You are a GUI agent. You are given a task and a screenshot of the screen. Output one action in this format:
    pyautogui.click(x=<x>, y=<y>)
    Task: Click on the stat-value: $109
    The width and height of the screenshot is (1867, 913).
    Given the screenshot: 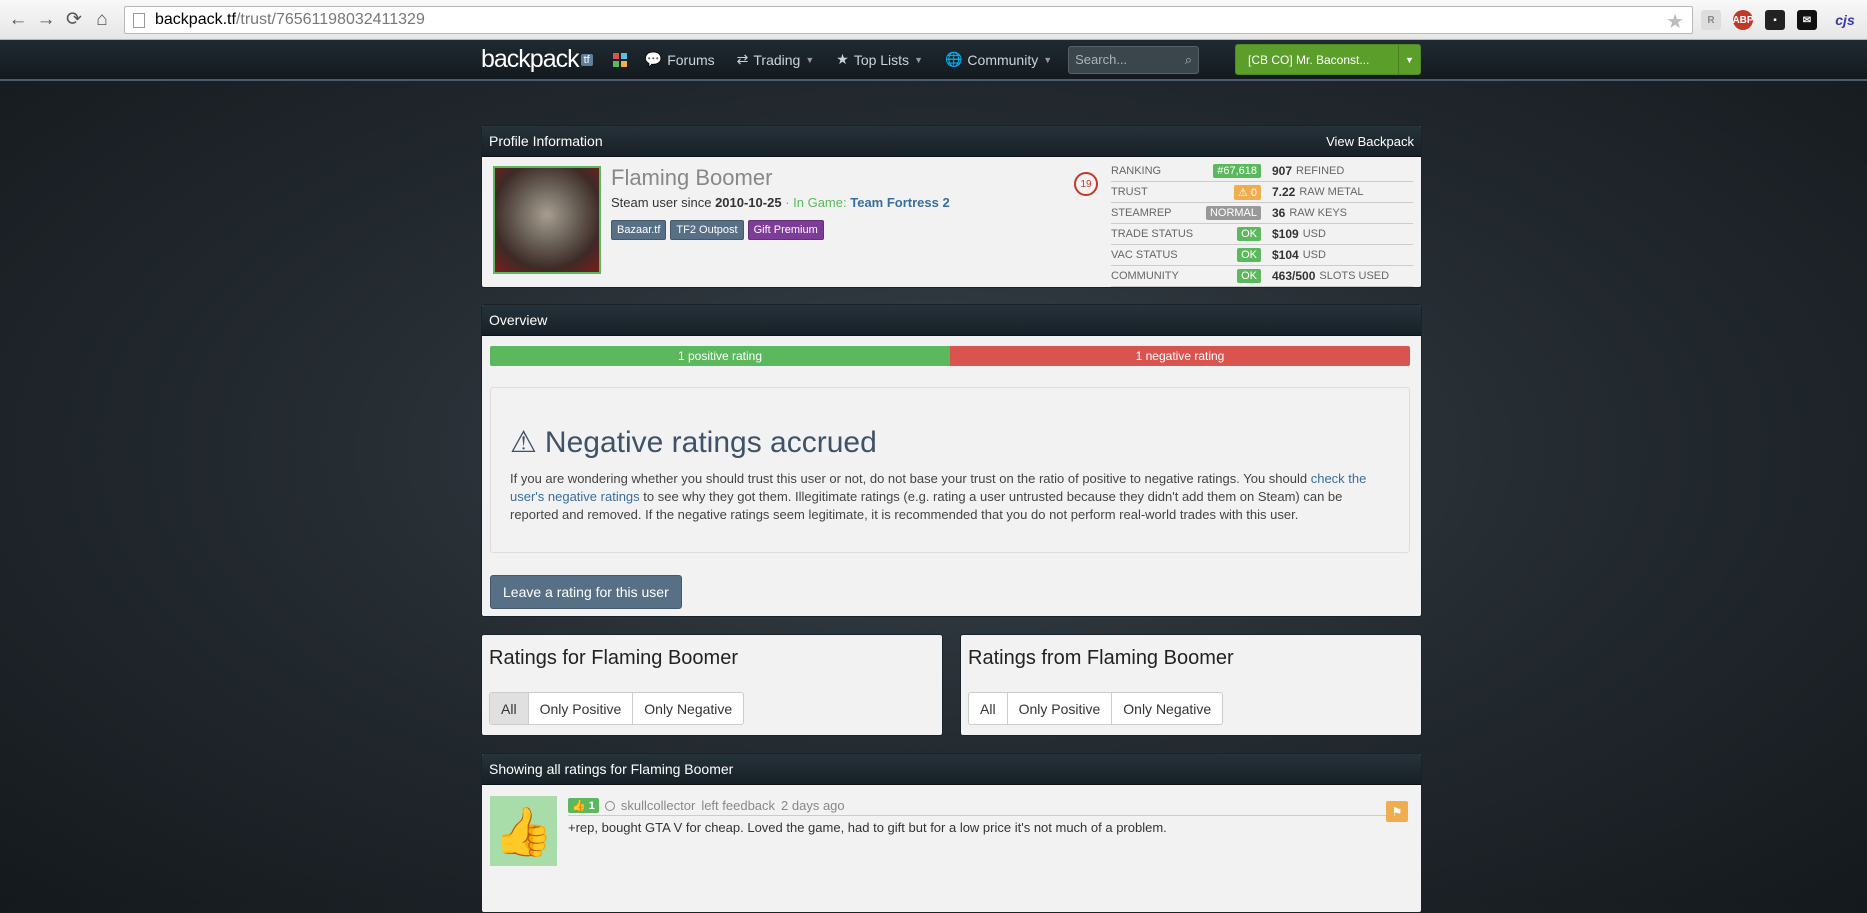 What is the action you would take?
    pyautogui.click(x=1285, y=234)
    